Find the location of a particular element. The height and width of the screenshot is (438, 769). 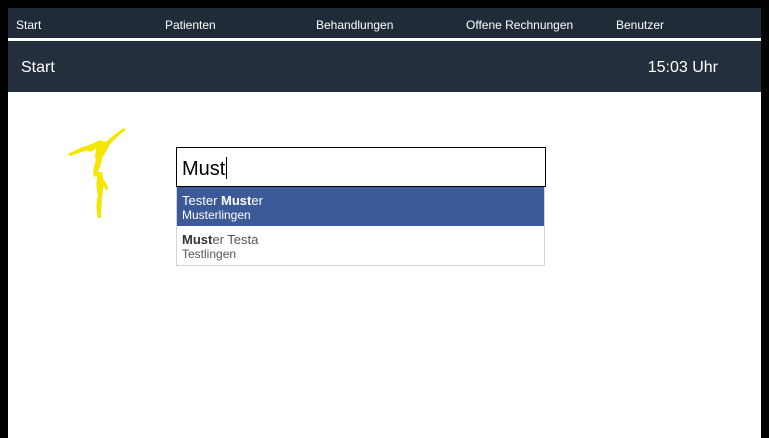

clock-time: 15:03 Uhr is located at coordinates (682, 67).